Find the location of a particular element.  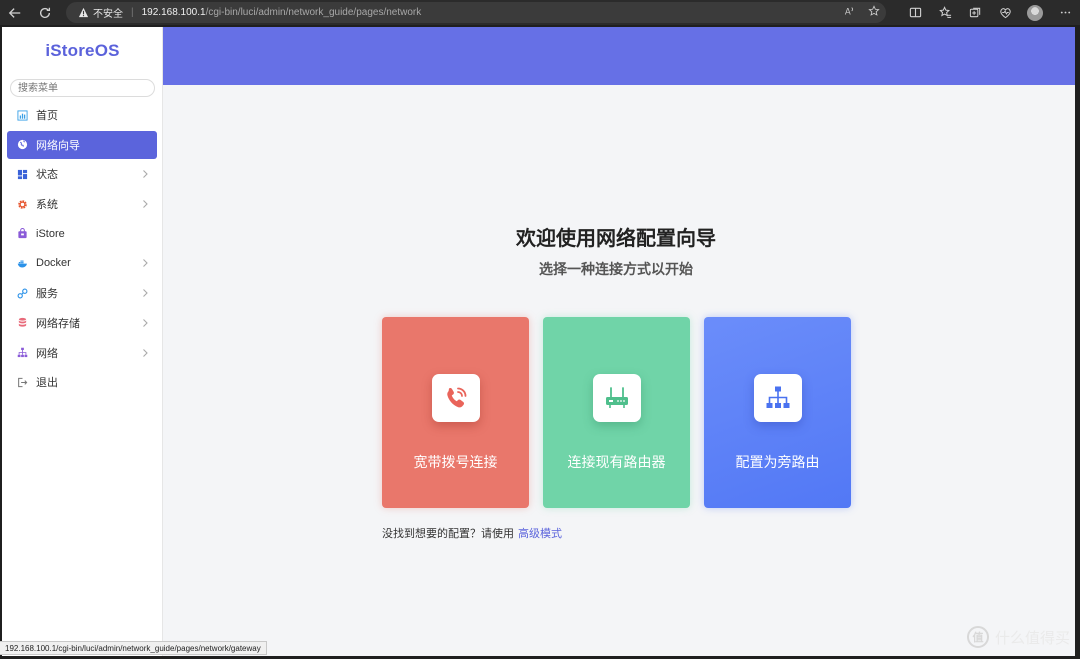

sidebar-item-label: 服务 is located at coordinates (47, 293).